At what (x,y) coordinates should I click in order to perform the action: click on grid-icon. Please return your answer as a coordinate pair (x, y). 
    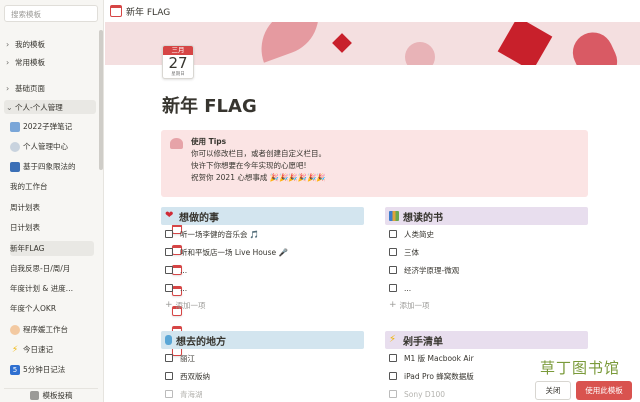
    Looking at the image, I should click on (15, 166).